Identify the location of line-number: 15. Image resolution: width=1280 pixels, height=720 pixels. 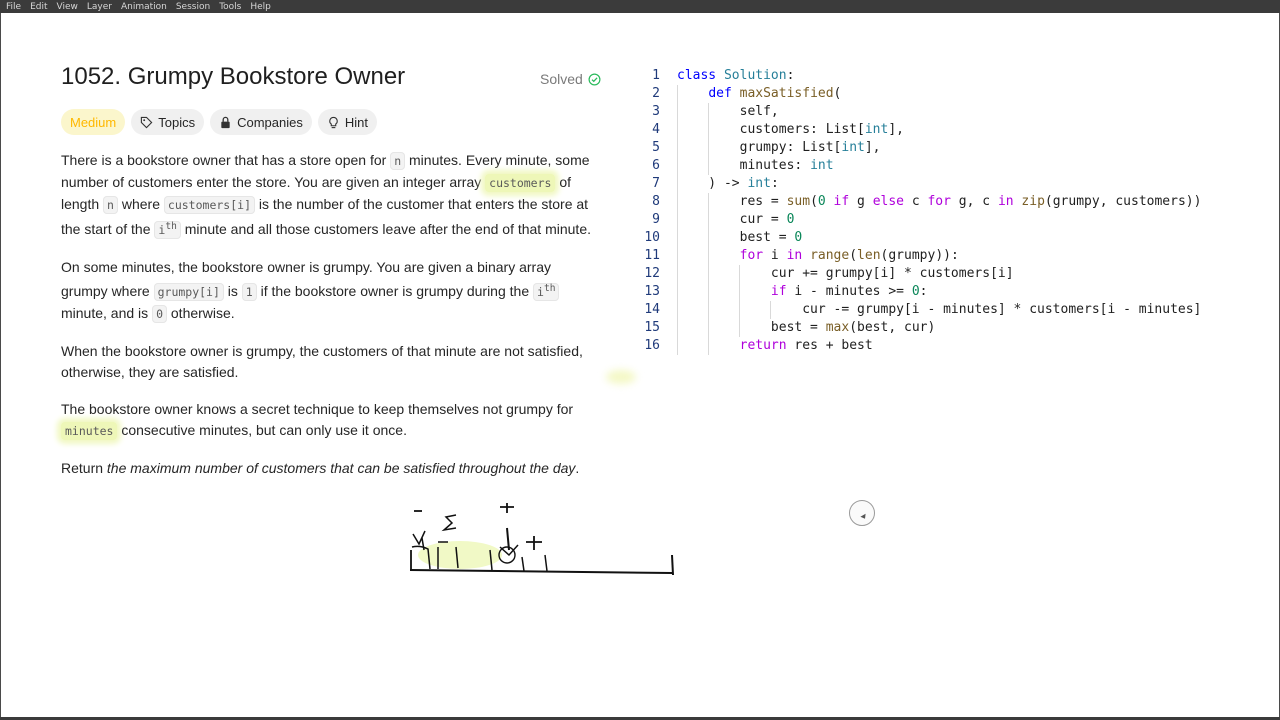
(652, 327).